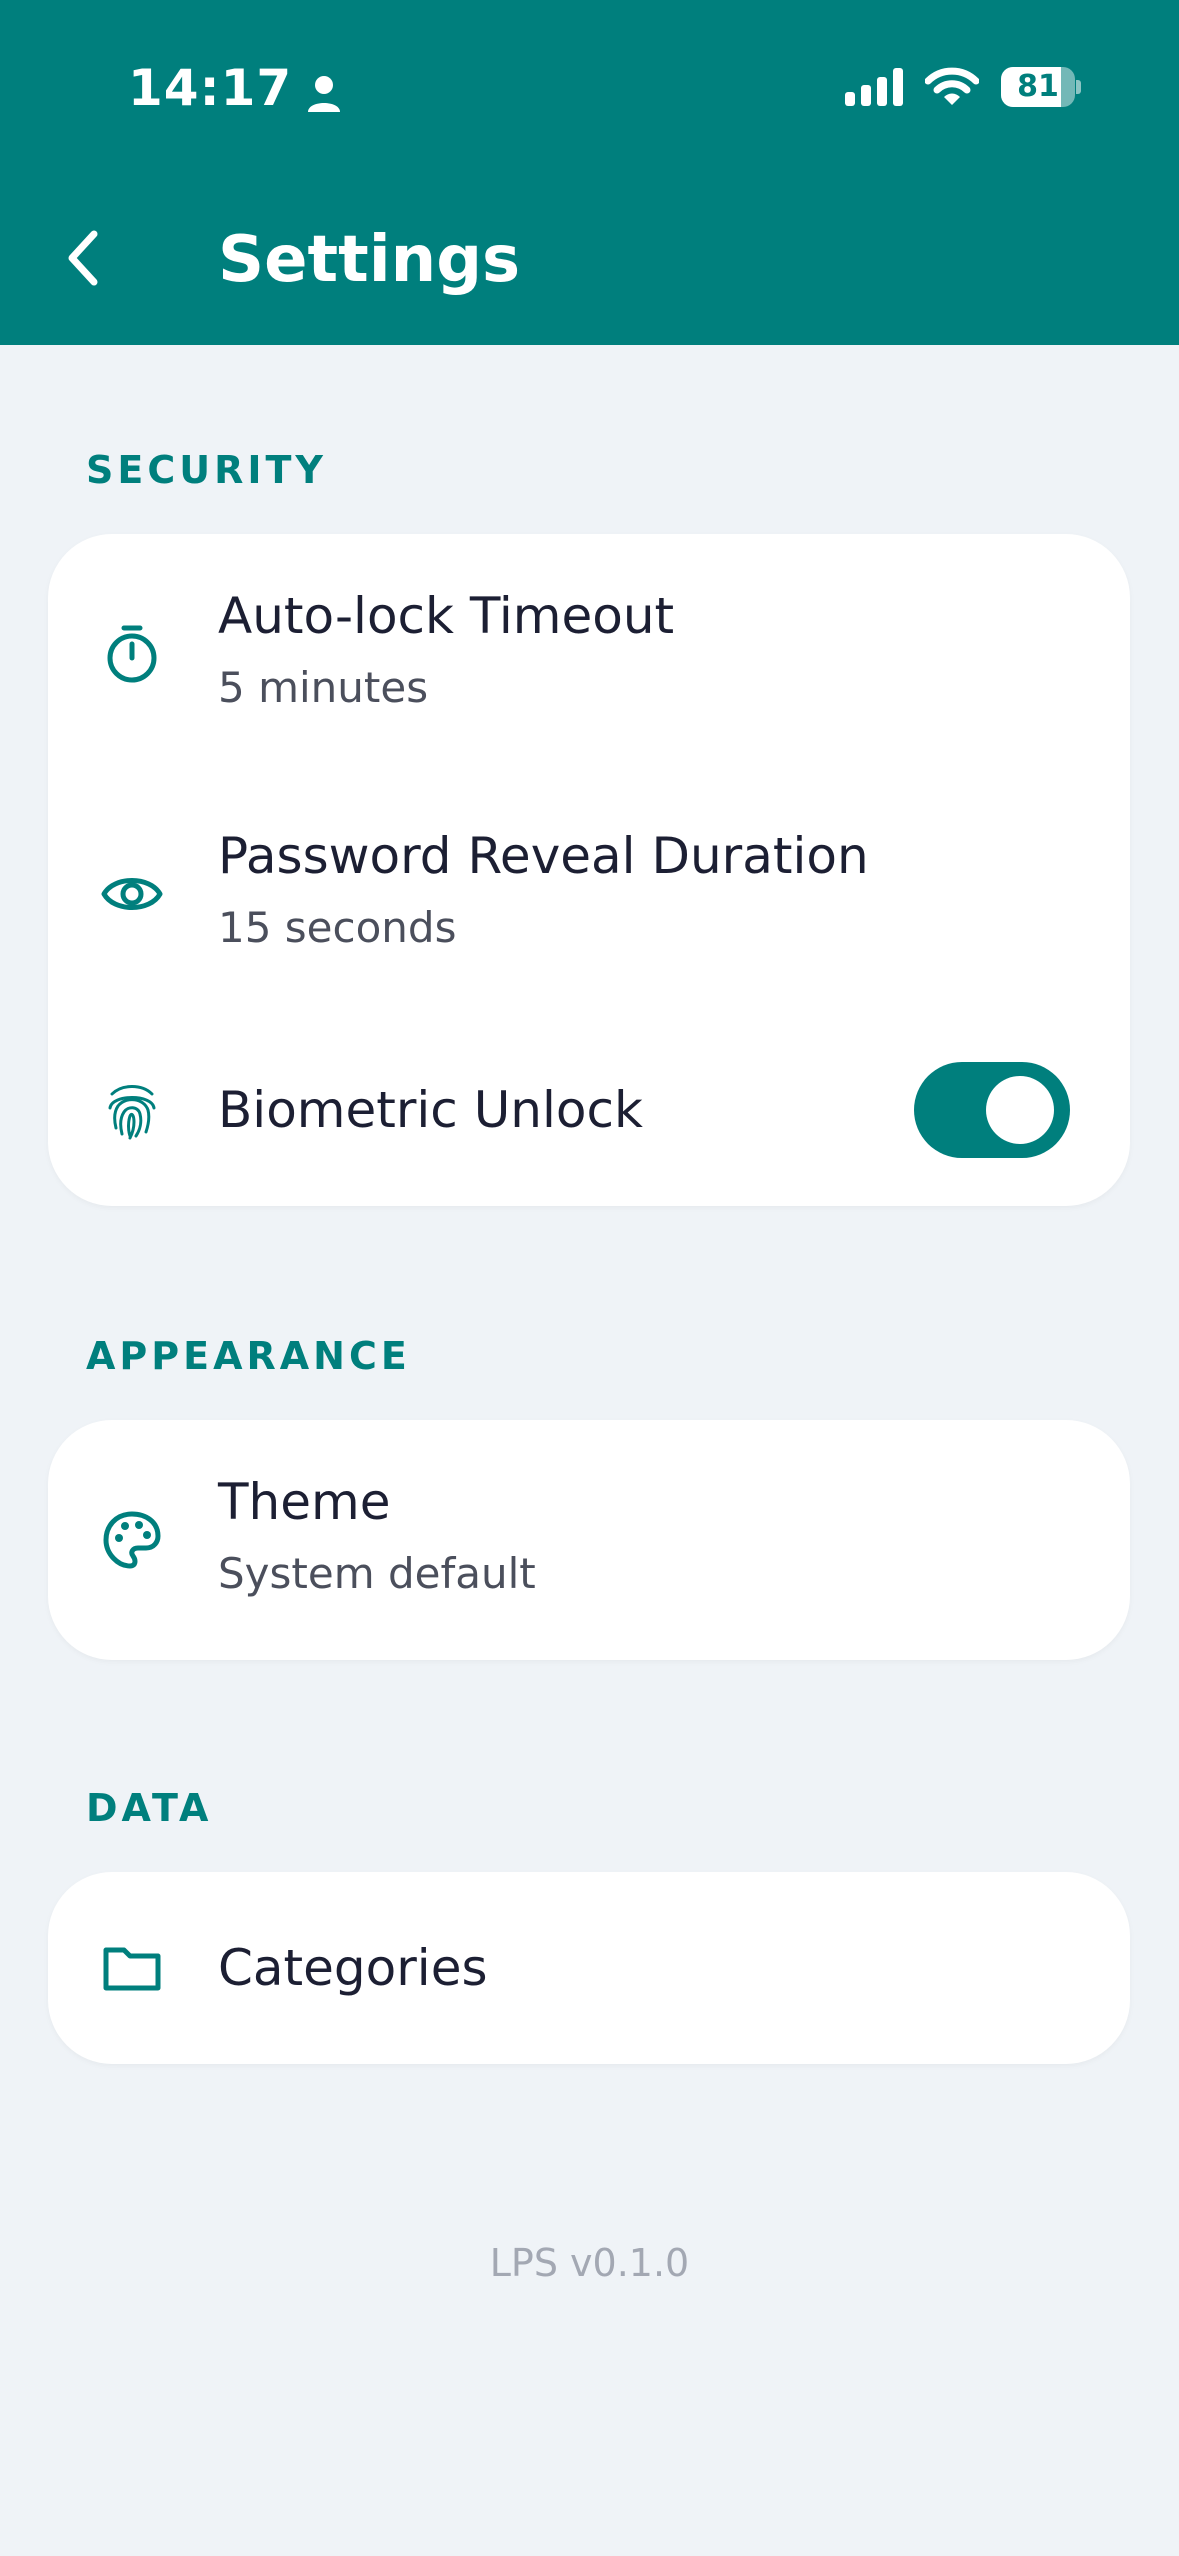  I want to click on fingerprint-icon, so click(132, 1110).